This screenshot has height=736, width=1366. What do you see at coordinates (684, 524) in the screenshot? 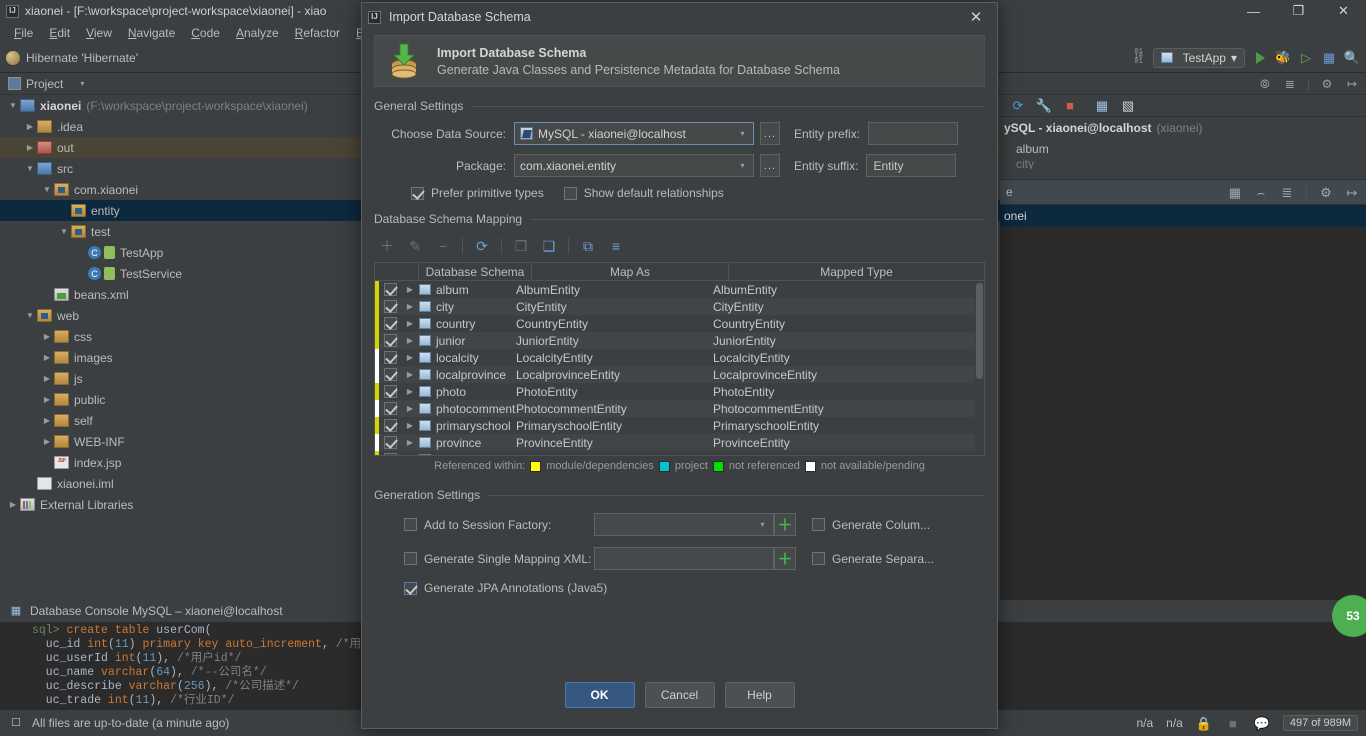
I see `session-factory-combo: ▾` at bounding box center [684, 524].